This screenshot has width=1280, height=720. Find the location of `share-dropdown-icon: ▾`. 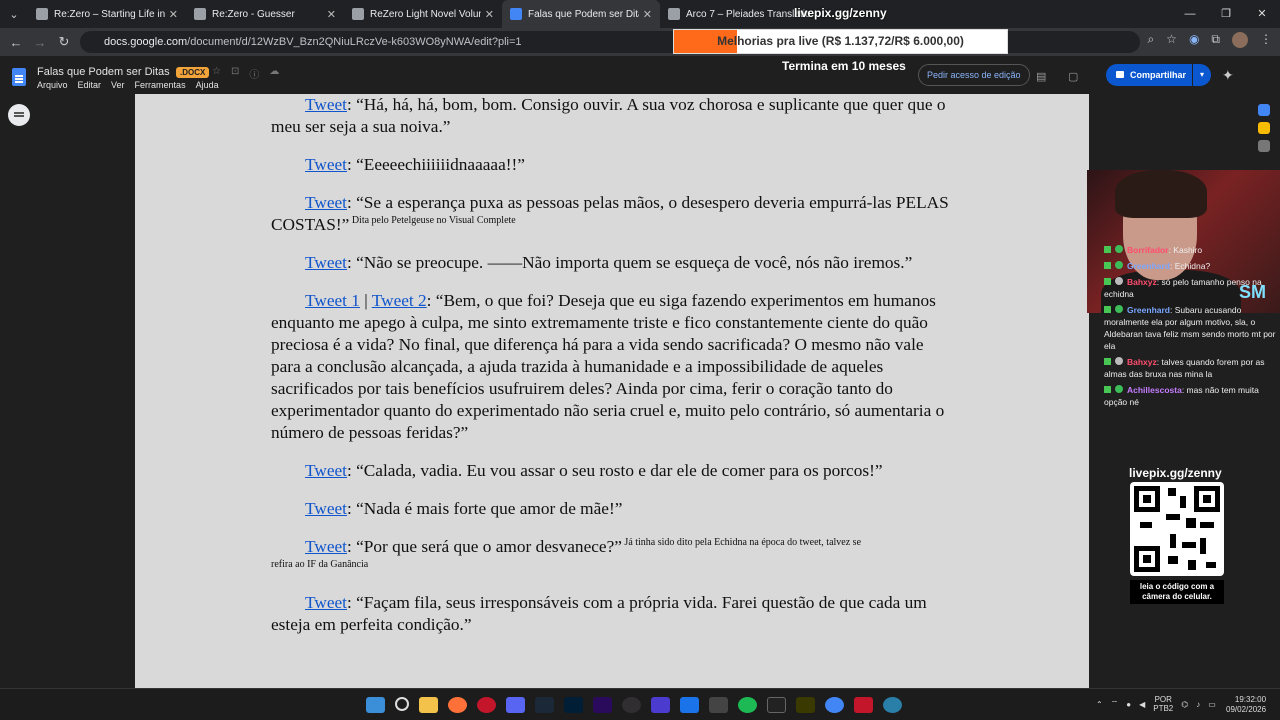

share-dropdown-icon: ▾ is located at coordinates (1202, 75).